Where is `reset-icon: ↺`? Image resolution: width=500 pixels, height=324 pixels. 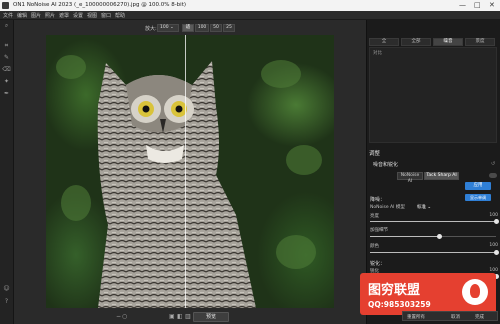 reset-icon: ↺ is located at coordinates (493, 164).